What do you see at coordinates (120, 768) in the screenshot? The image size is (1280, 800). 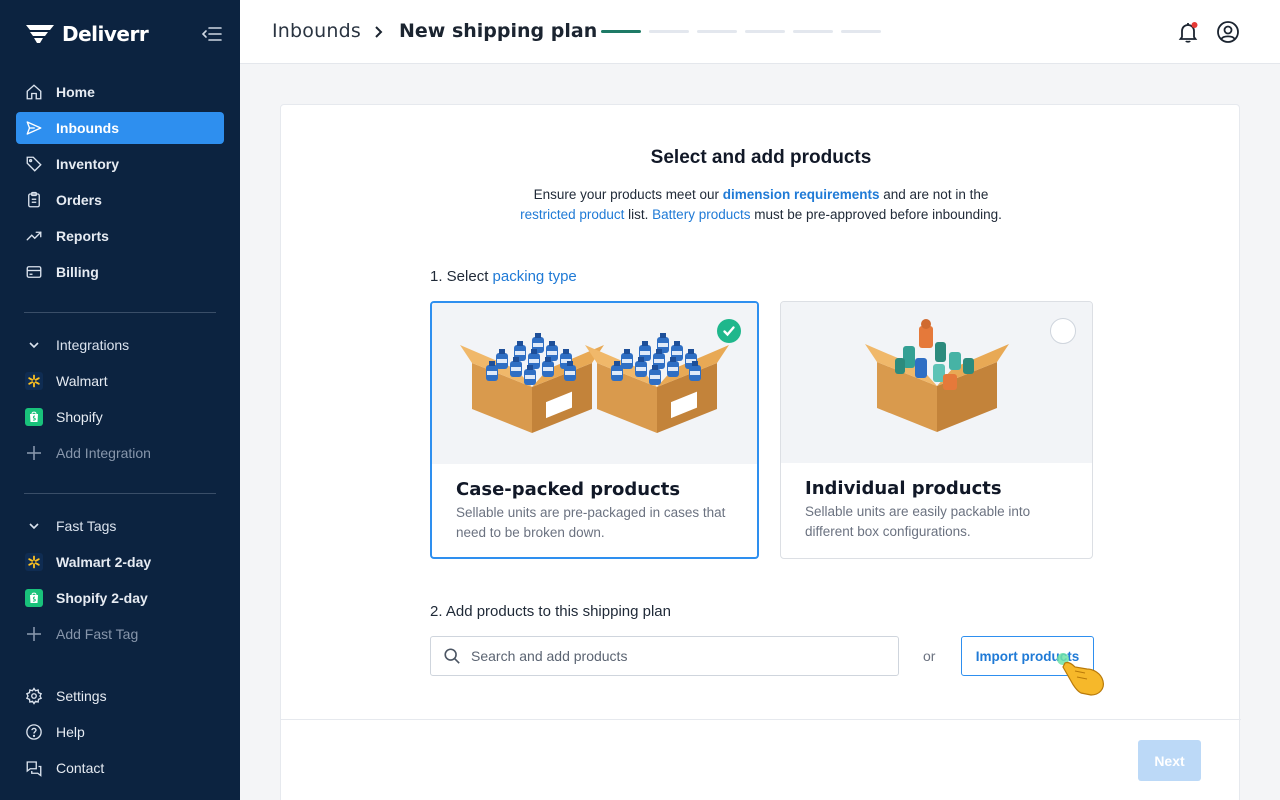 I see `sidebar-item-contact: Contact` at bounding box center [120, 768].